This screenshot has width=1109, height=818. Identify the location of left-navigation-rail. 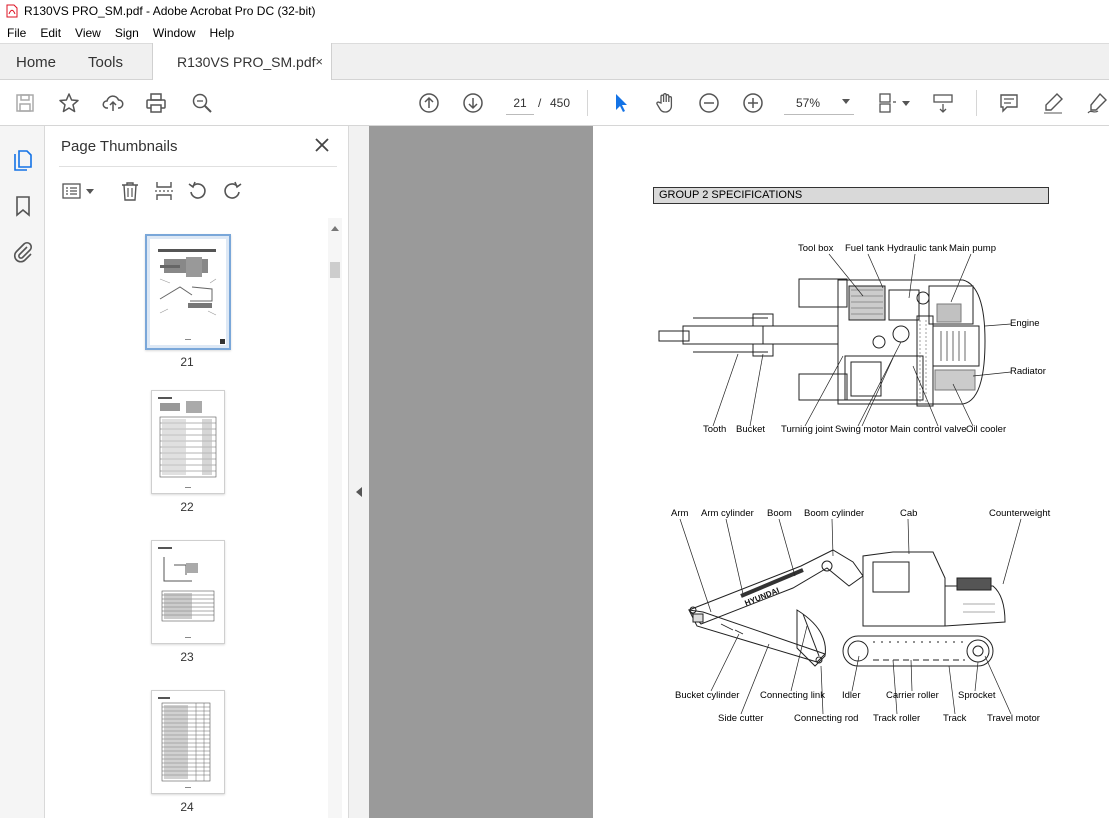
(22, 472).